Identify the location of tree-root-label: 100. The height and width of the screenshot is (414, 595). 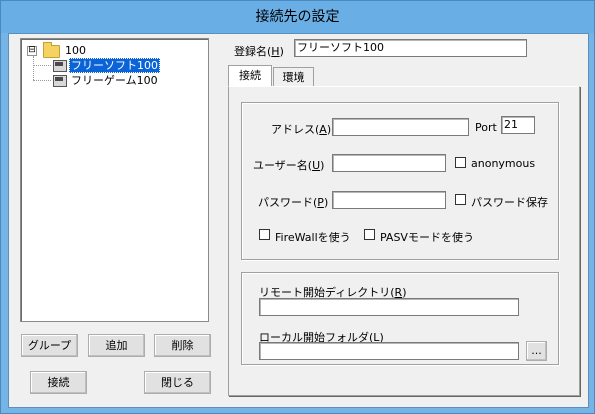
(75, 50).